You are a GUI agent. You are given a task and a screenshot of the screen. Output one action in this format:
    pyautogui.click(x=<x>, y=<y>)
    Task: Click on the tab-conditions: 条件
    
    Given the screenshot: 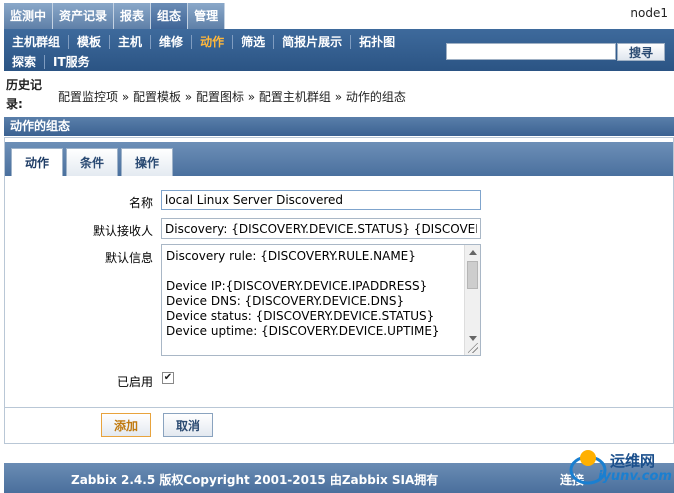 What is the action you would take?
    pyautogui.click(x=92, y=162)
    